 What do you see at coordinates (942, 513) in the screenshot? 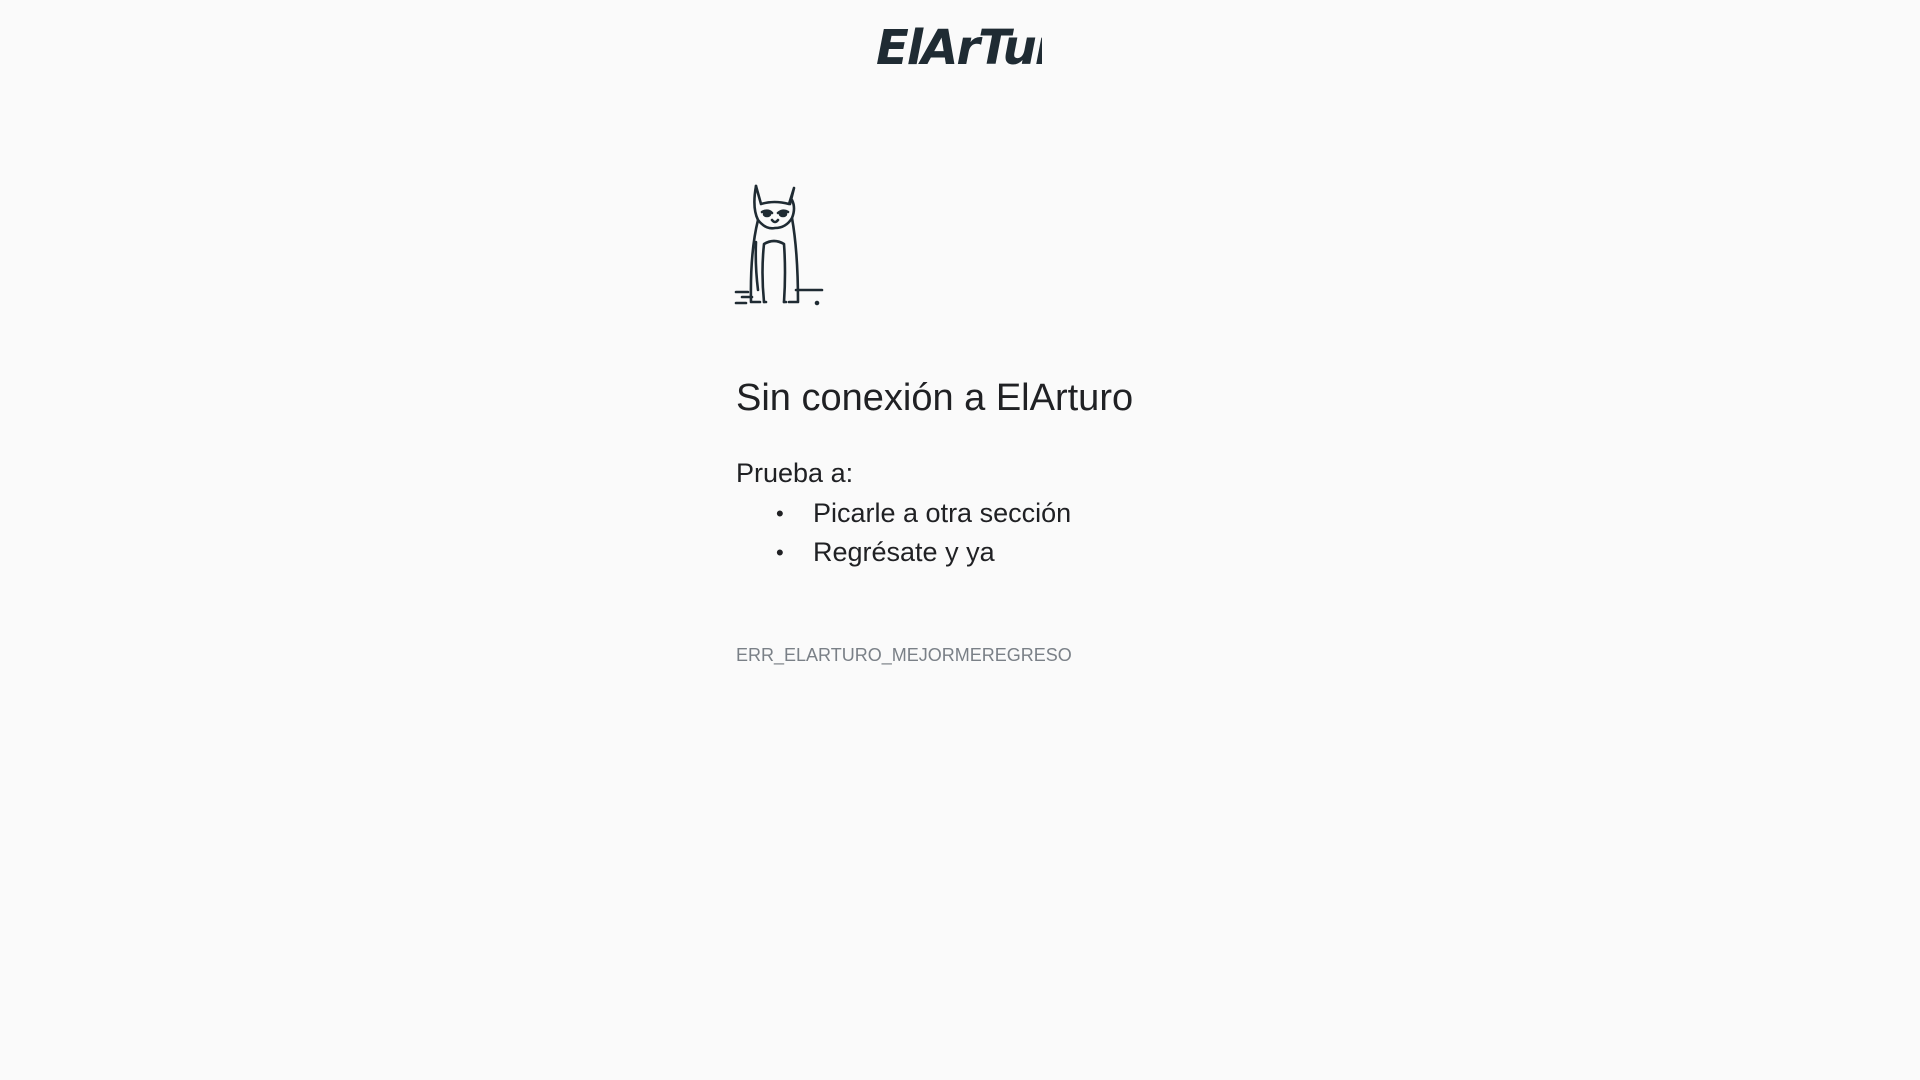
I see `suggestion-text: Picarle a otra sección` at bounding box center [942, 513].